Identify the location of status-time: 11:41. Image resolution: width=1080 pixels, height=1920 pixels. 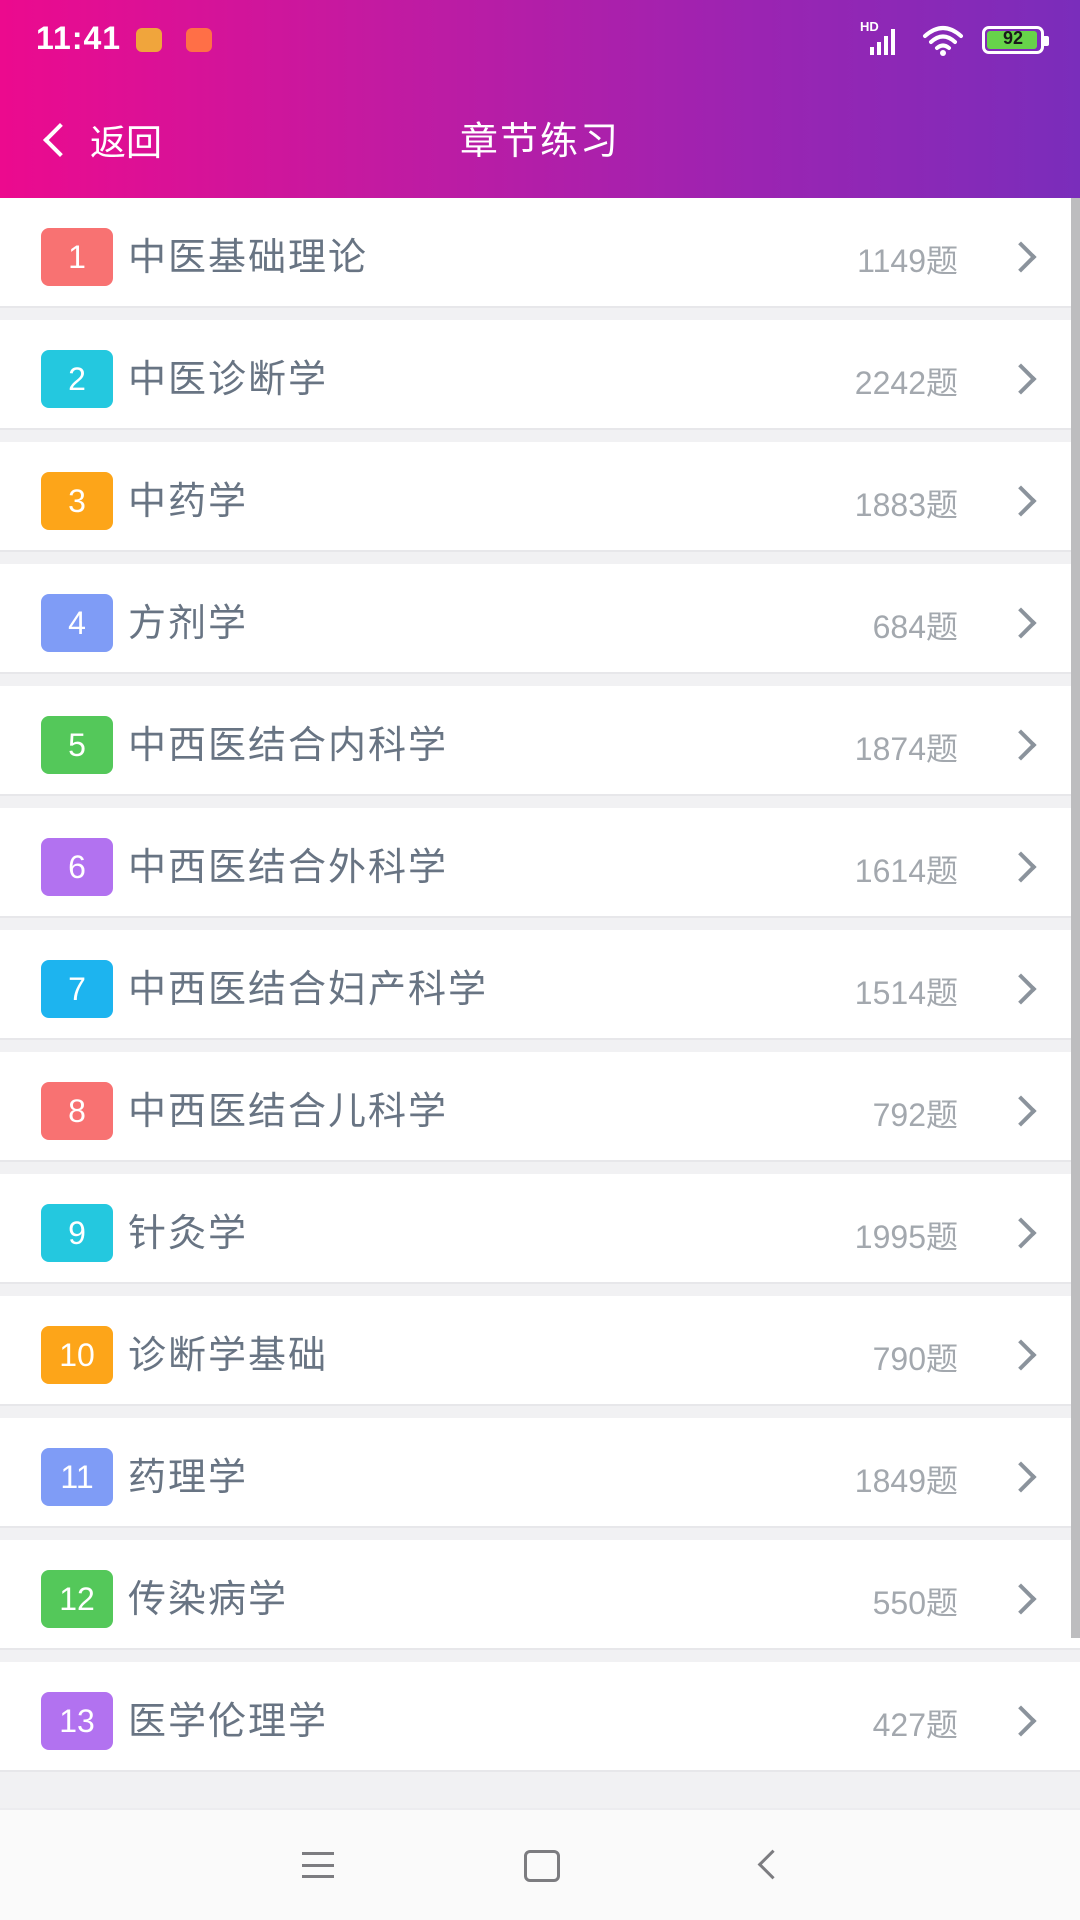
(79, 38).